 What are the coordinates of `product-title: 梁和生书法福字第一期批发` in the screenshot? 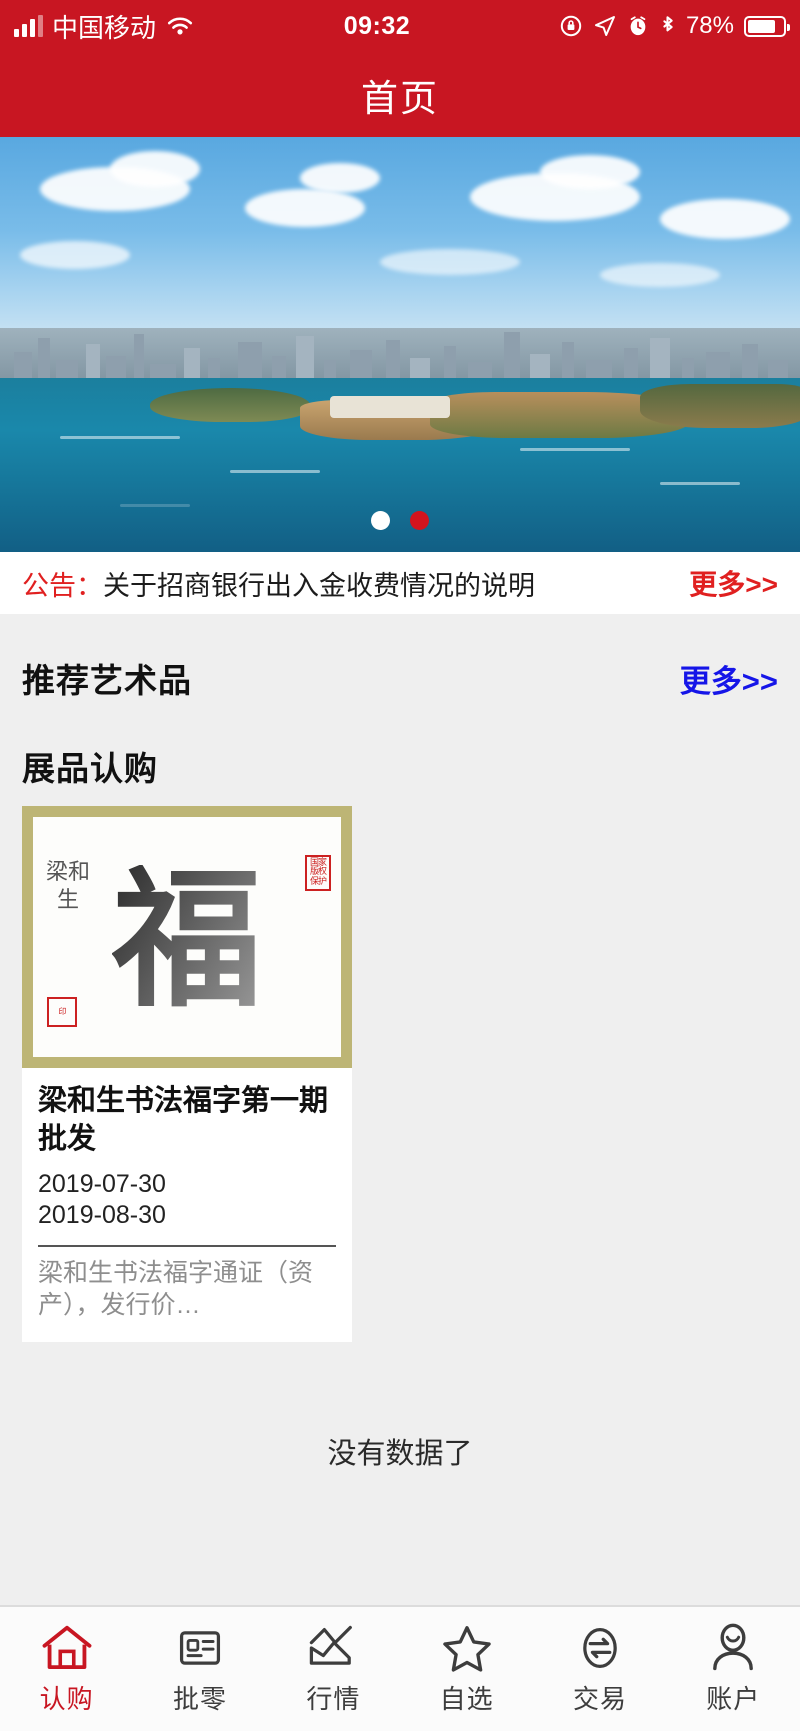 It's located at (183, 1120).